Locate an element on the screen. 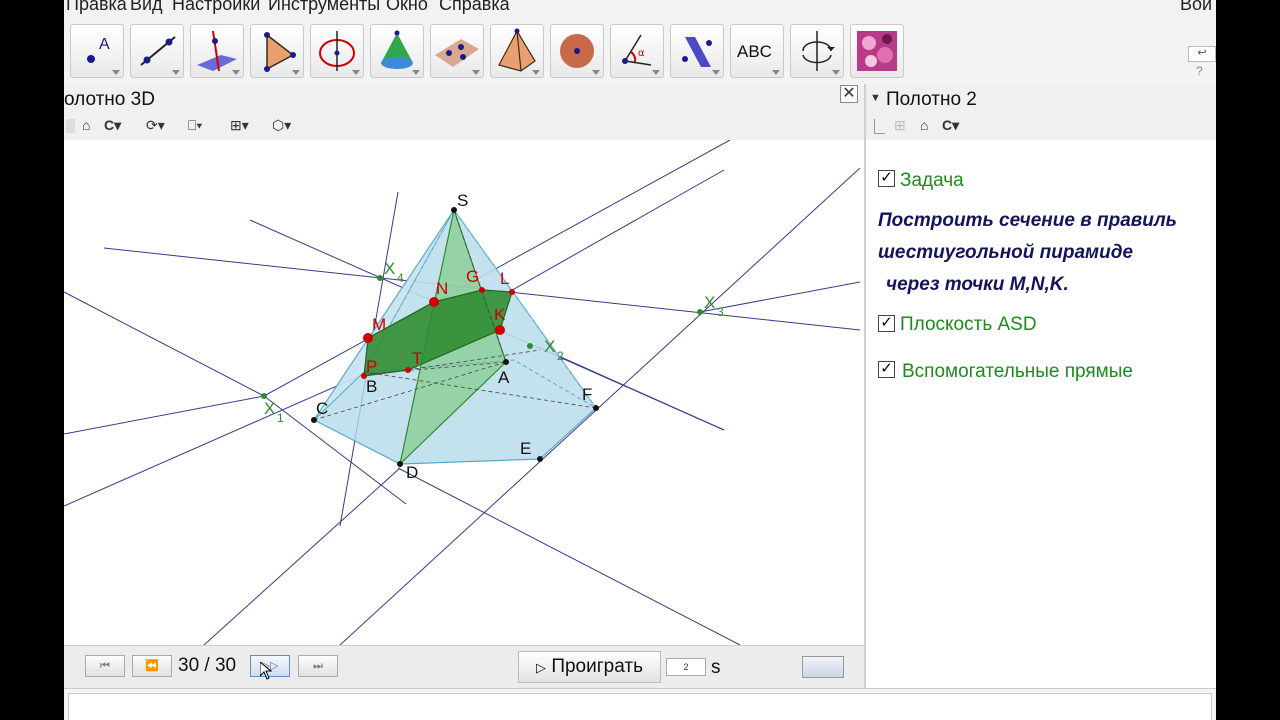 The image size is (1280, 720). label-l: L is located at coordinates (504, 278).